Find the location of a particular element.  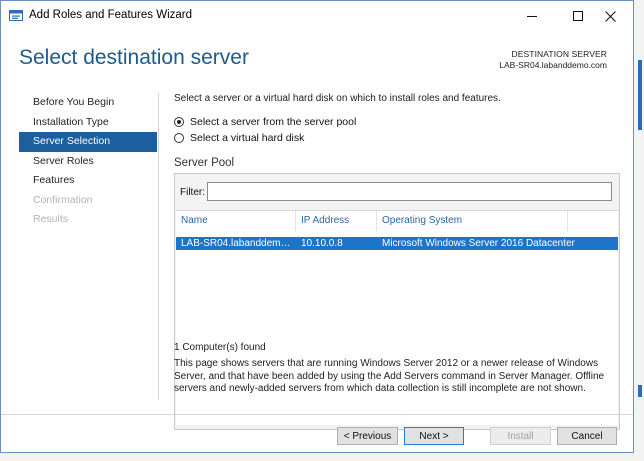

virtual-hard-disk-radio is located at coordinates (179, 138).